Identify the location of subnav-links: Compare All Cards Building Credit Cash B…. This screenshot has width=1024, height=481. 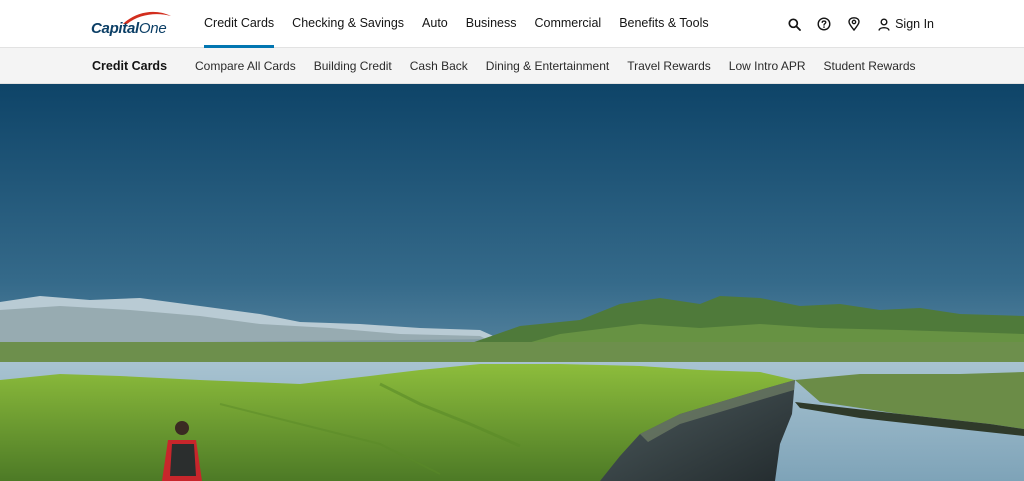
(555, 66).